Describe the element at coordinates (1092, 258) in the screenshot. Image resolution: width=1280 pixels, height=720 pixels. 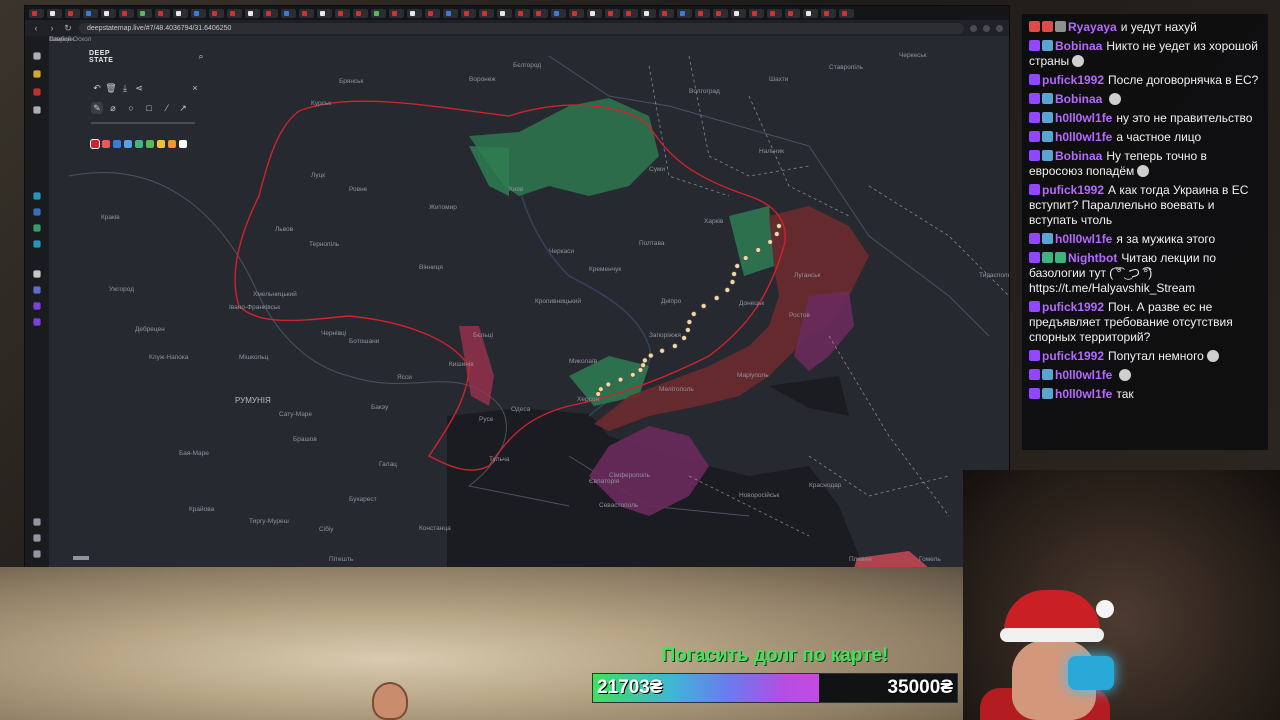
I see `chat-username: Nightbot` at that location.